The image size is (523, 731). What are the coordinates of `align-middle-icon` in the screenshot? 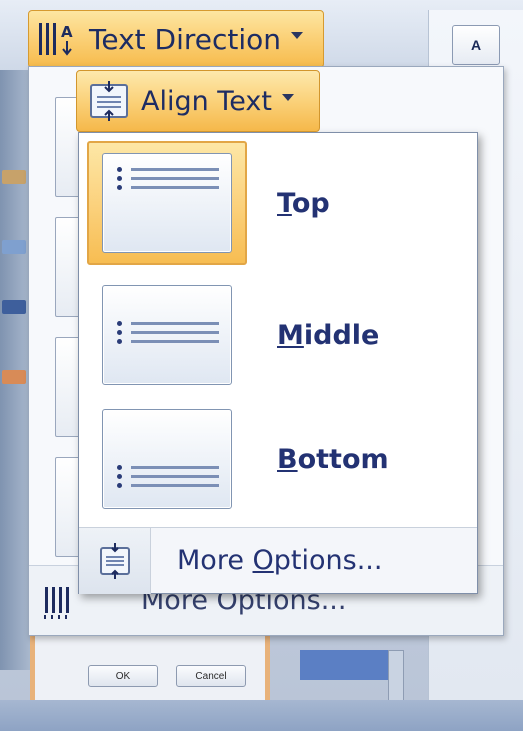 It's located at (167, 335).